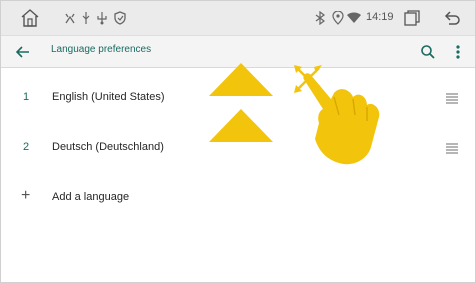 This screenshot has width=476, height=283. What do you see at coordinates (428, 52) in the screenshot?
I see `search-icon` at bounding box center [428, 52].